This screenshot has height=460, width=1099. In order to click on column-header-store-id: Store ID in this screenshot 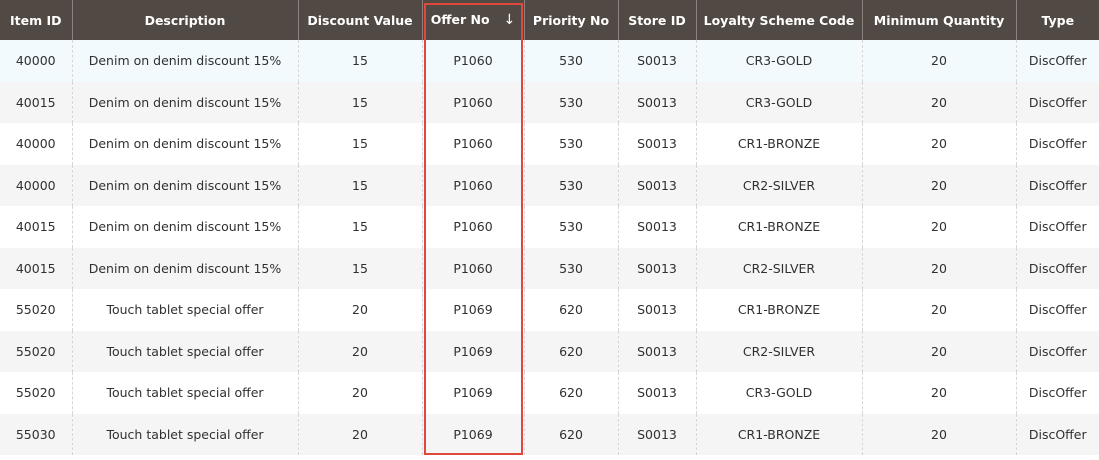, I will do `click(656, 20)`.